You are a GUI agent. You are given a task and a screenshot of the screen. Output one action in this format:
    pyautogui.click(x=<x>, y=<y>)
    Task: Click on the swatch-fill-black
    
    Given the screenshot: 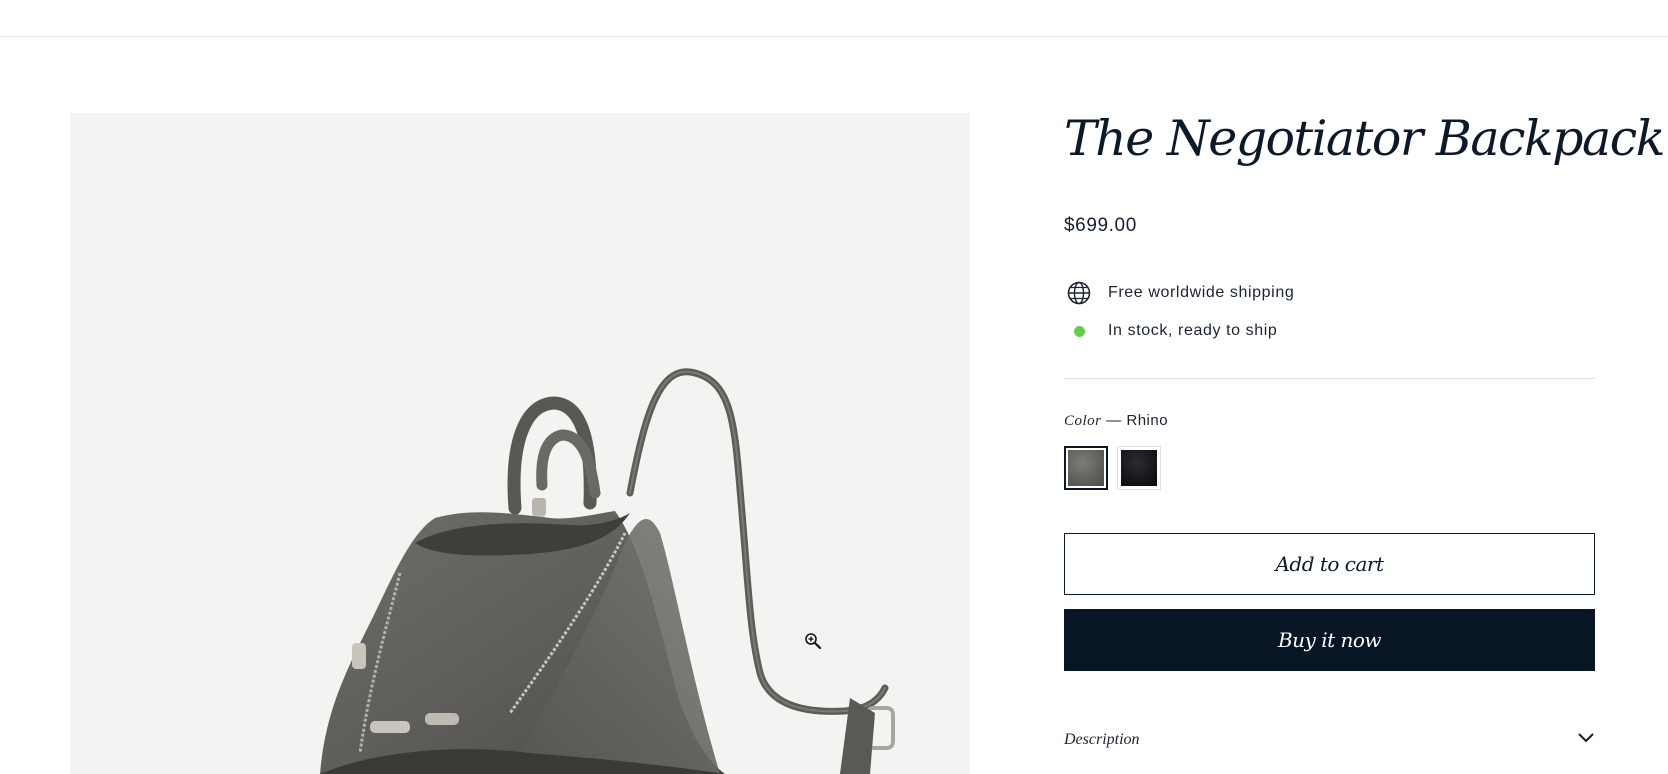 What is the action you would take?
    pyautogui.click(x=1139, y=468)
    